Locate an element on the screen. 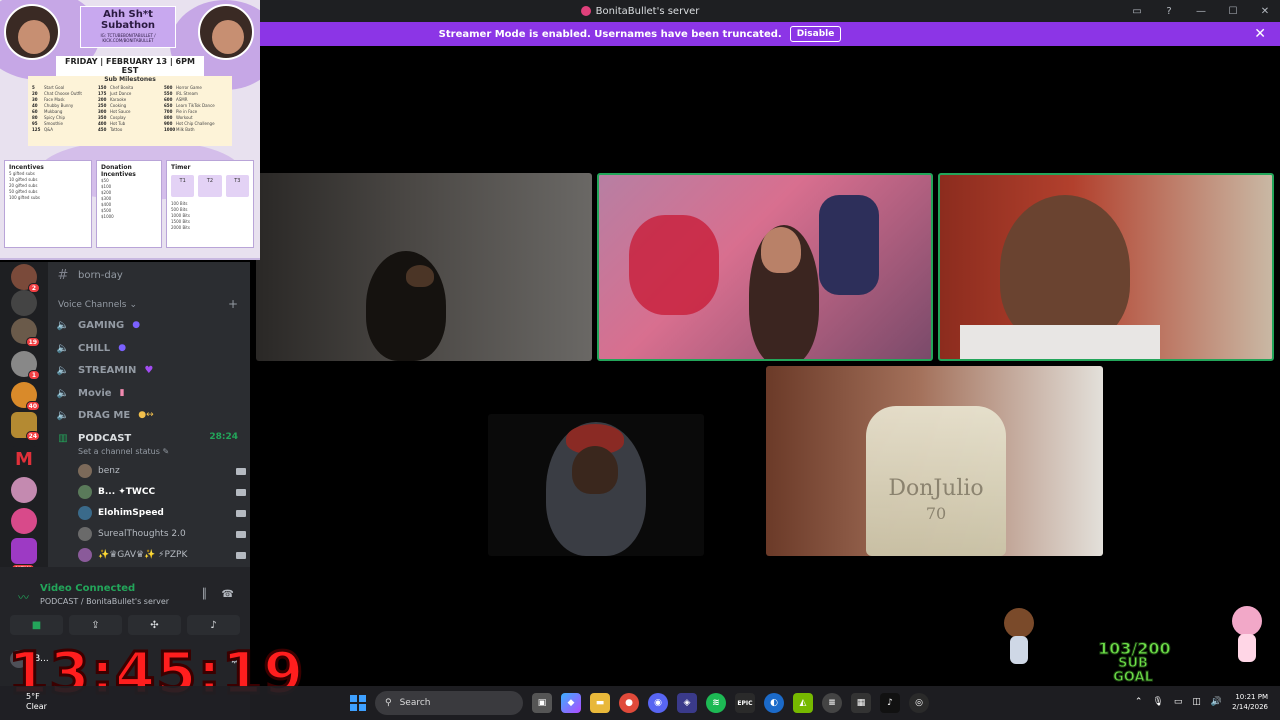 The height and width of the screenshot is (720, 1280). calculator-icon: ▦ is located at coordinates (861, 703).